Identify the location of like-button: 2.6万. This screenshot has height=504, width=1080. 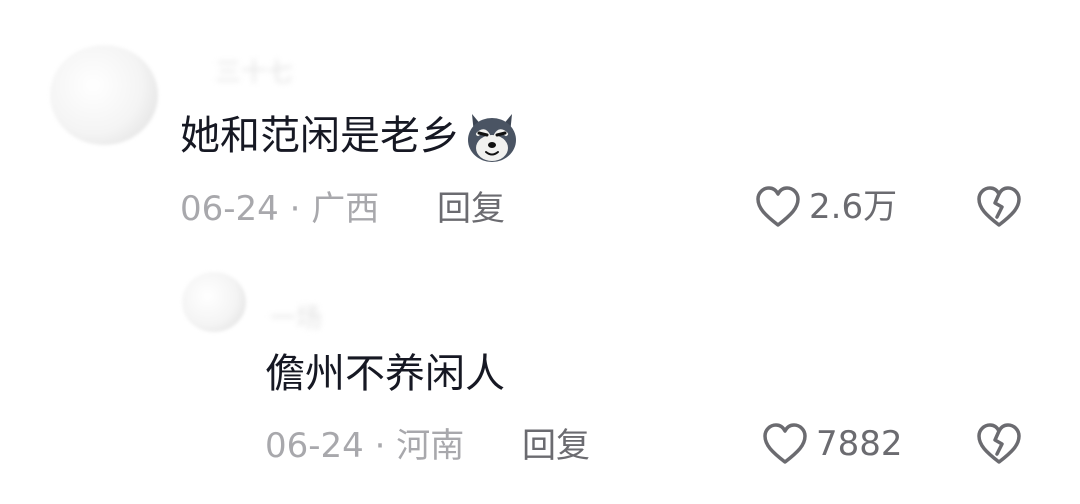
(826, 207).